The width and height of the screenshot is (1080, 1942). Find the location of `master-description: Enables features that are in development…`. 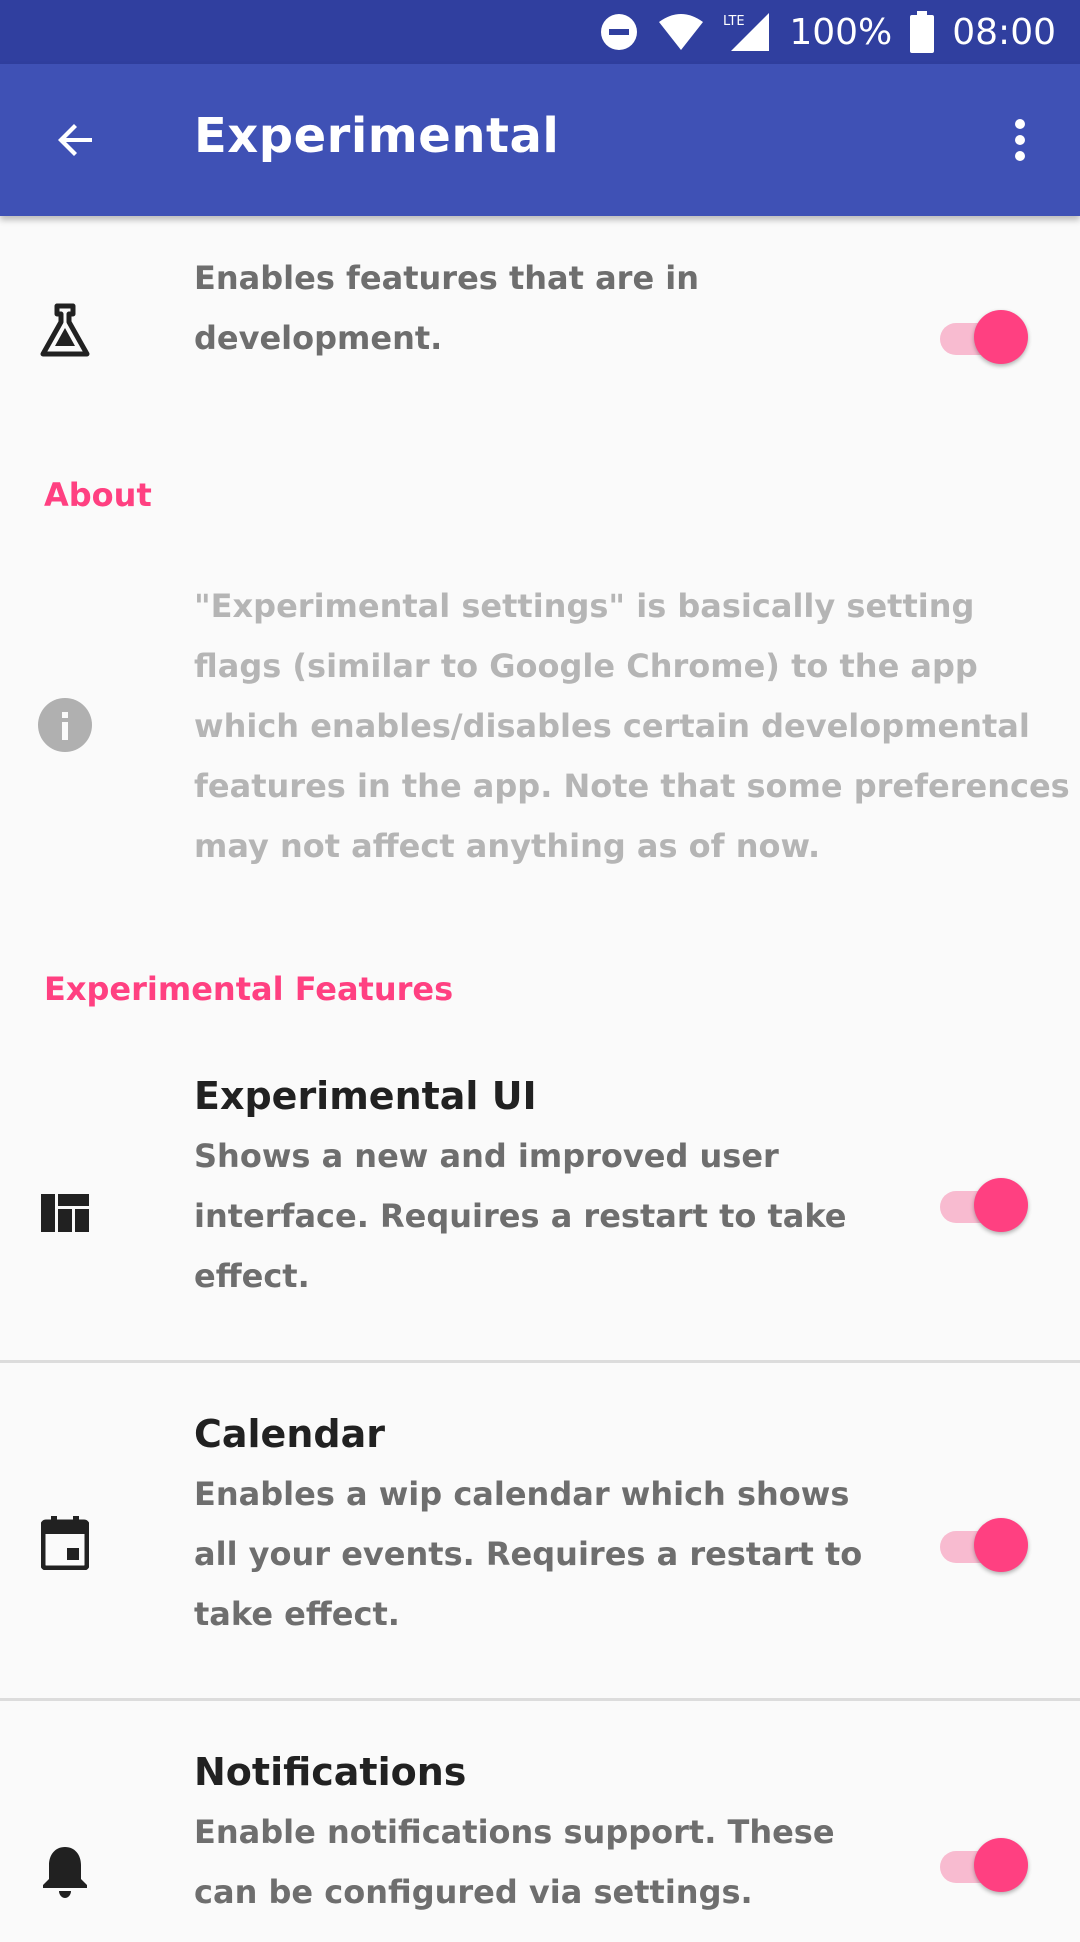

master-description: Enables features that are in development… is located at coordinates (446, 308).